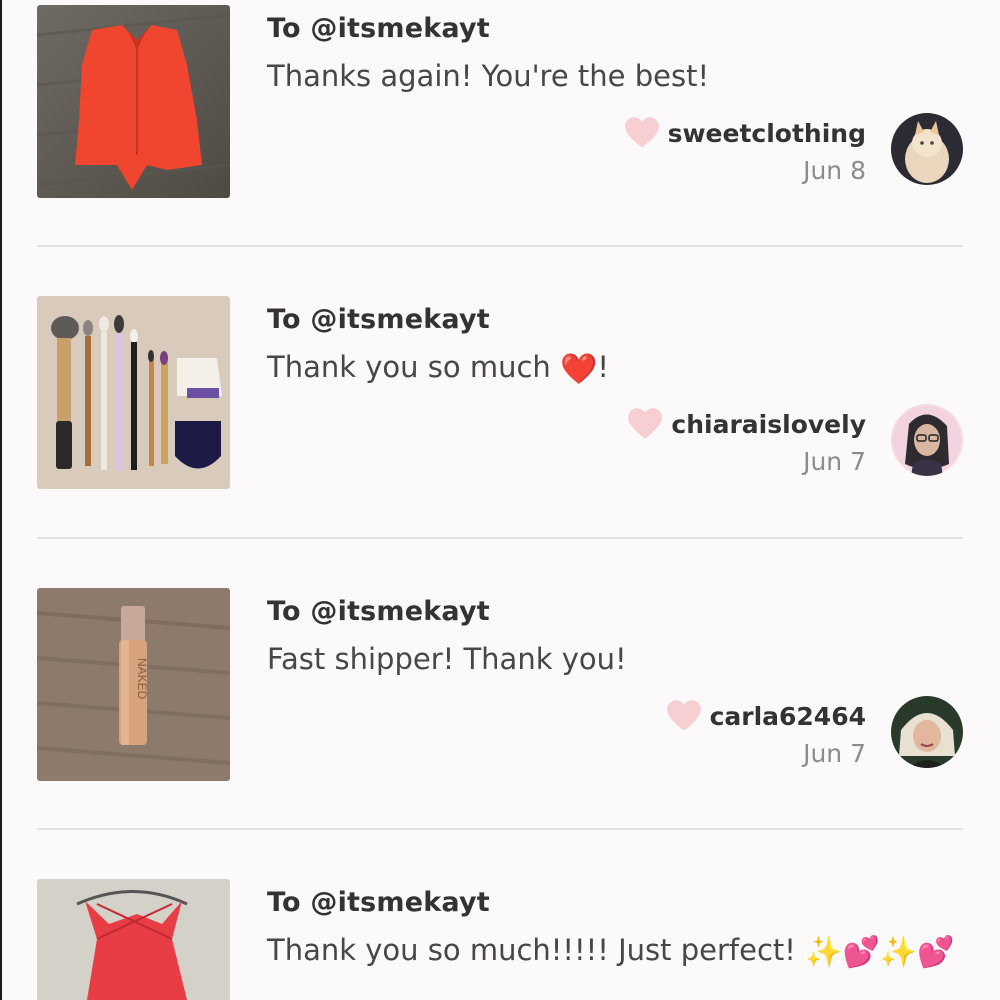 The height and width of the screenshot is (1000, 1000). Describe the element at coordinates (142, 679) in the screenshot. I see `svg-text: NAKED` at that location.